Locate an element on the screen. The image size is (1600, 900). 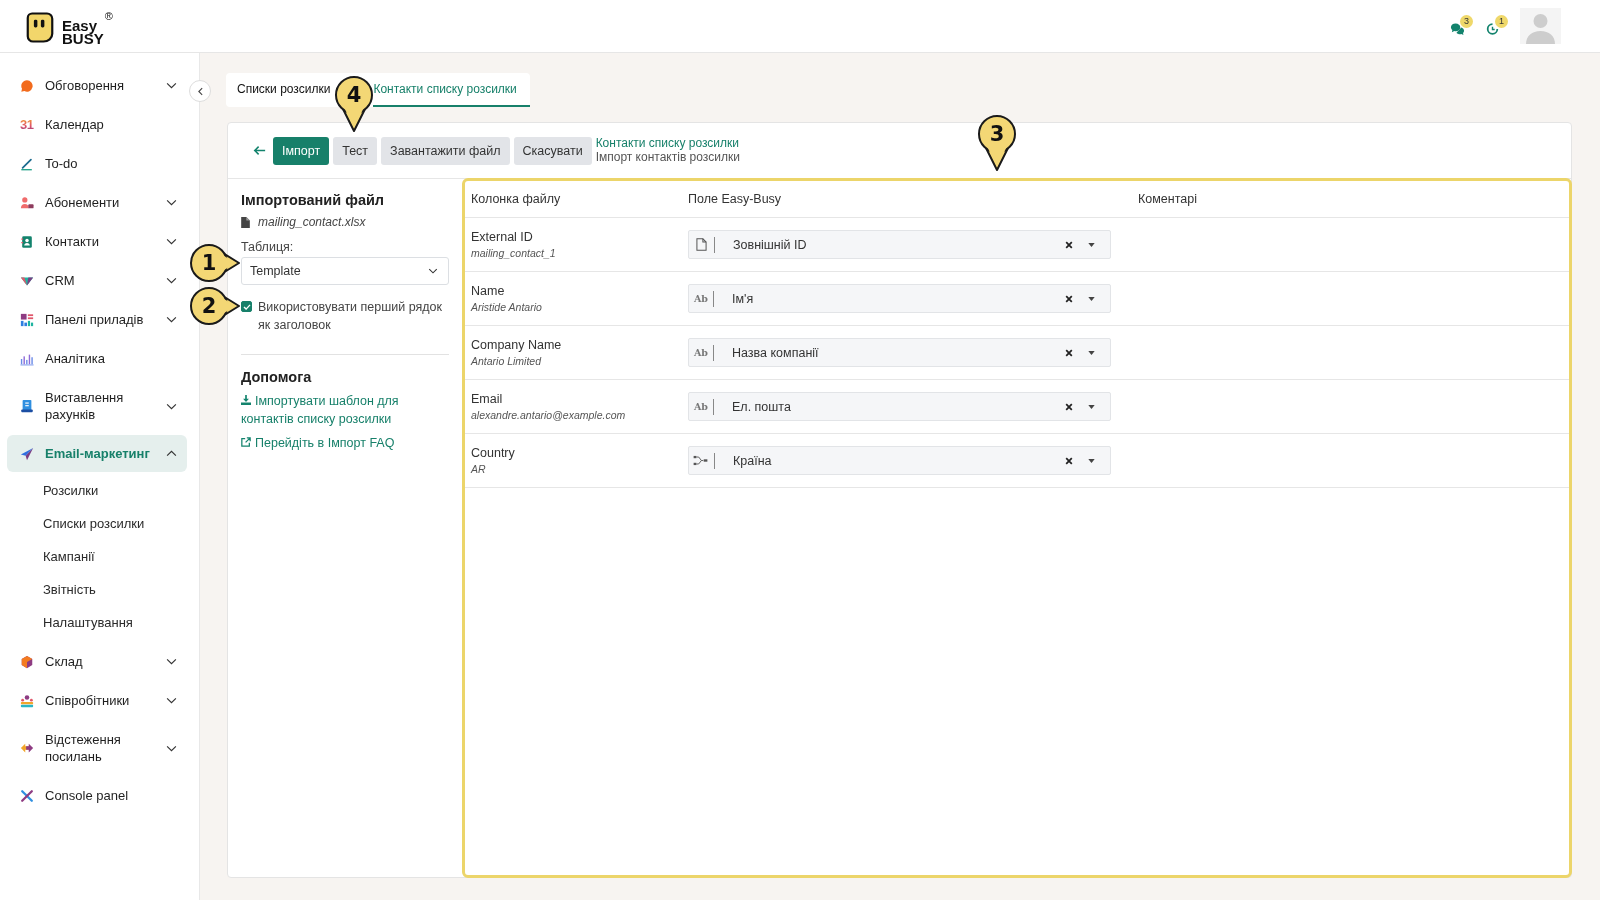
sidebar-item: To-do is located at coordinates (97, 163).